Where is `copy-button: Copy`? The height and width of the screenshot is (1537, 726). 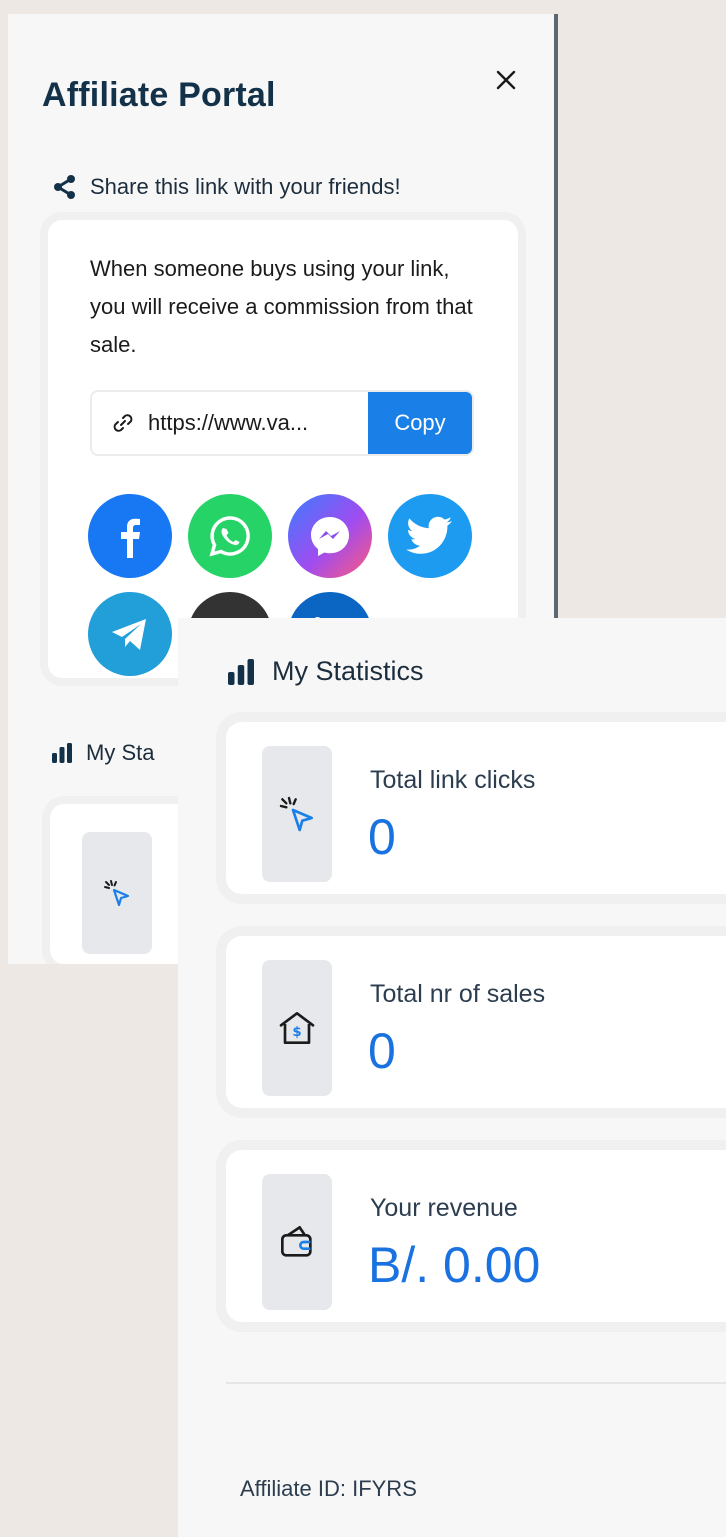
copy-button: Copy is located at coordinates (420, 423).